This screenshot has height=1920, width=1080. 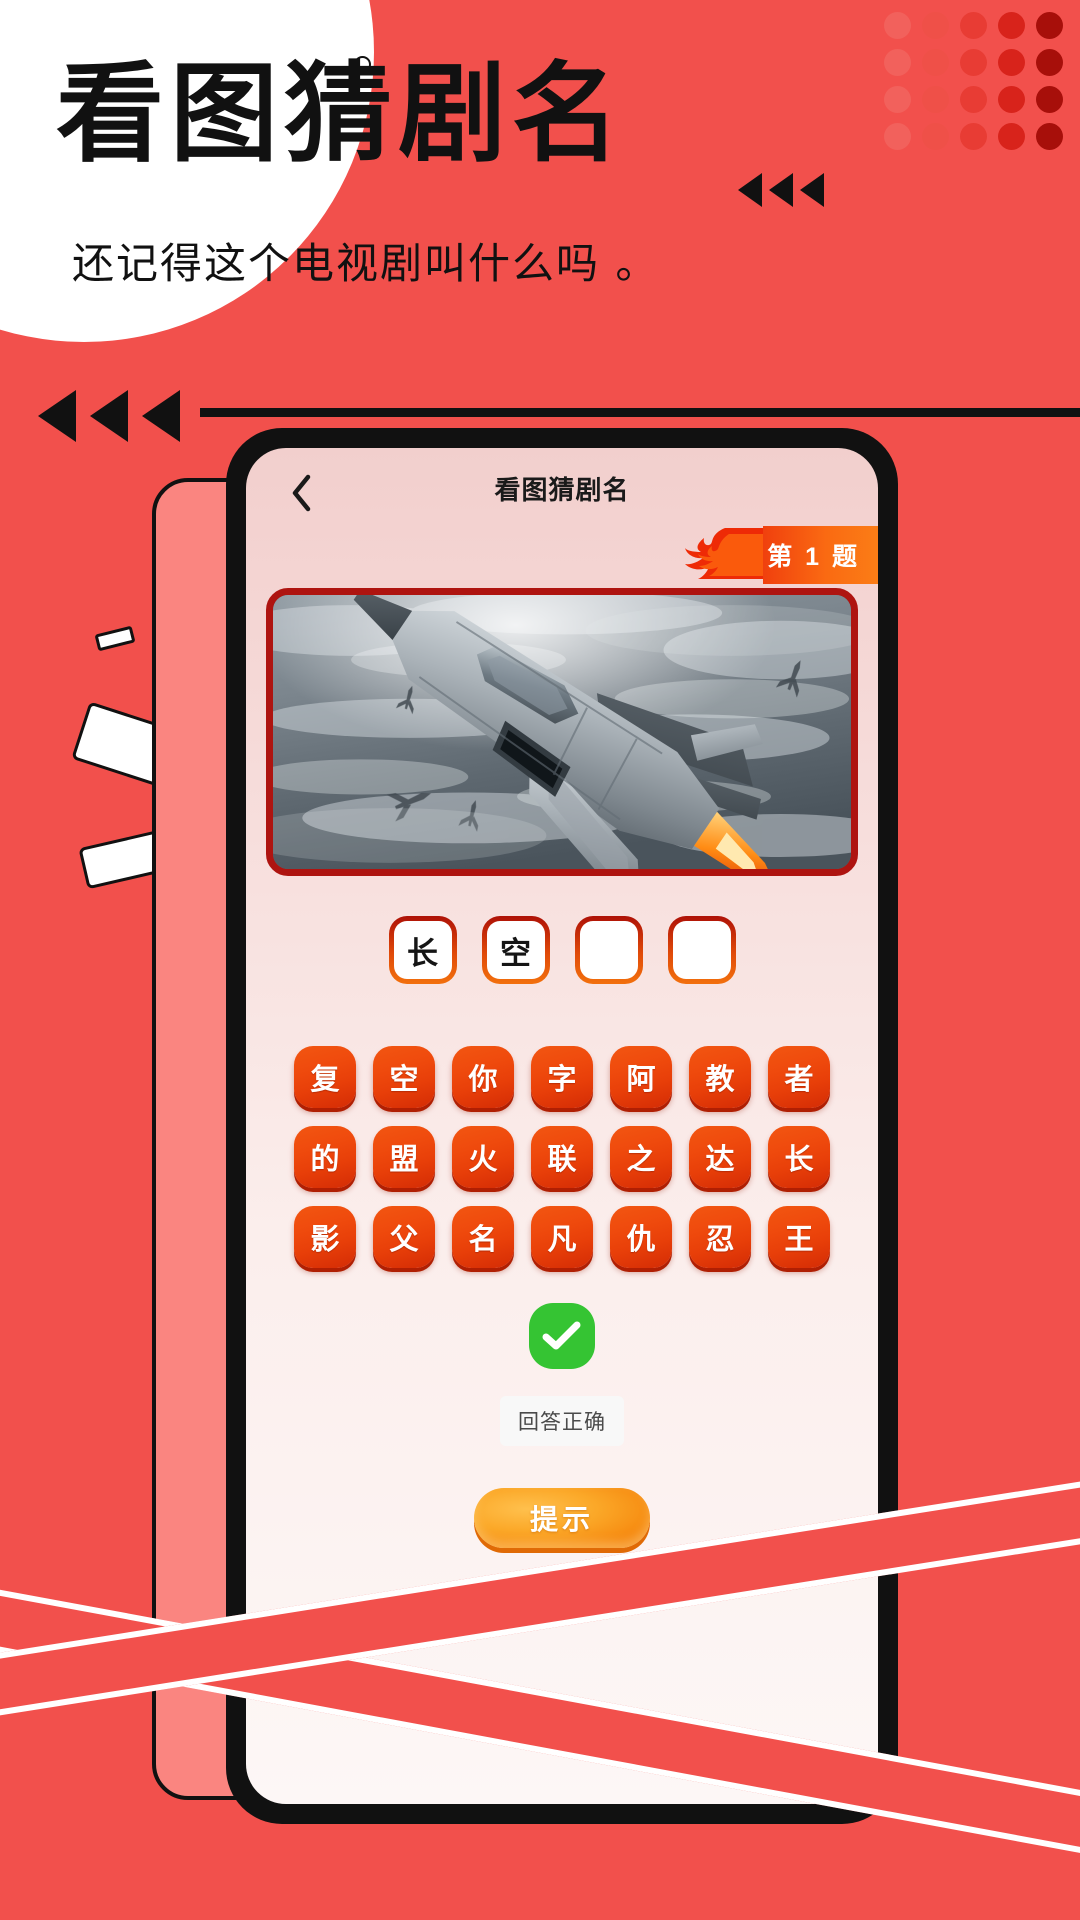 I want to click on character-key: 仇, so click(x=641, y=1237).